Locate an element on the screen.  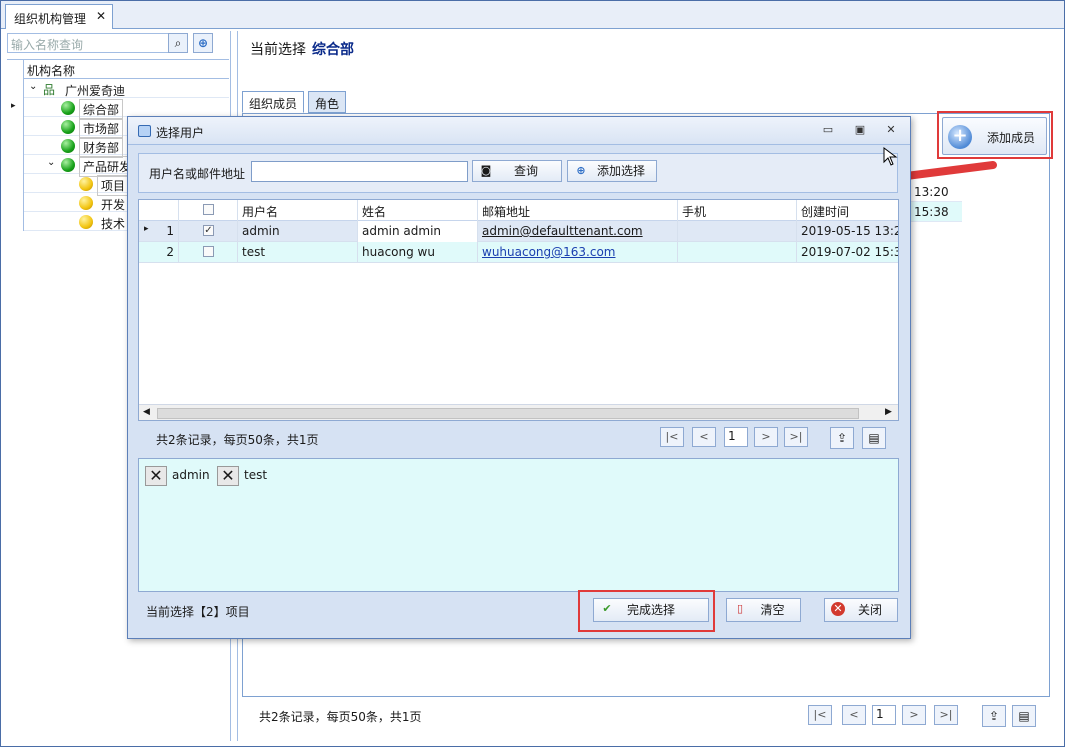
clear-button: ▯ 清空 is located at coordinates (763, 610).